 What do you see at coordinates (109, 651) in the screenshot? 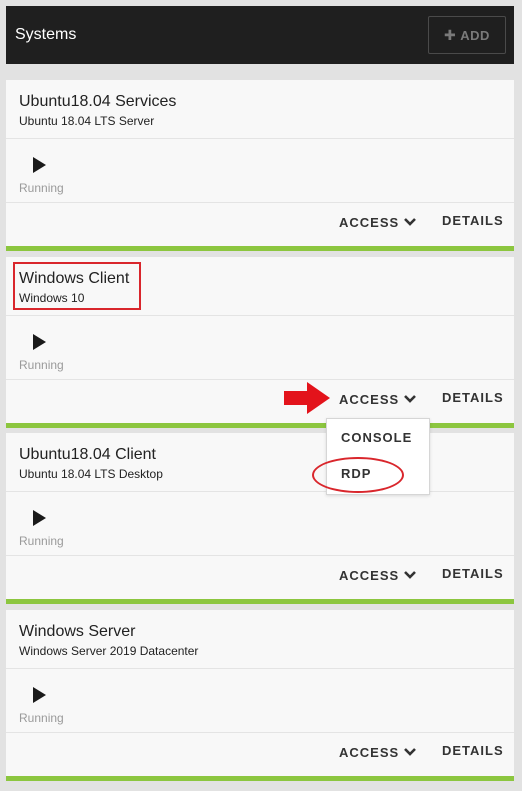
I see `system-os: Windows Server 2019 Datacenter` at bounding box center [109, 651].